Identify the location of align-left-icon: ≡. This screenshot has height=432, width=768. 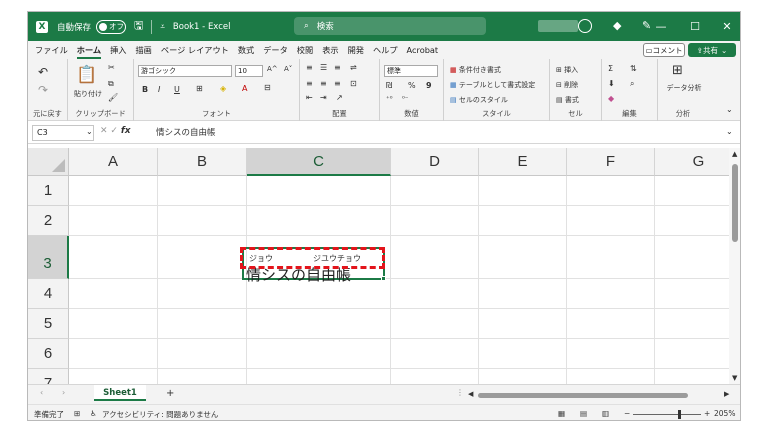
(309, 83).